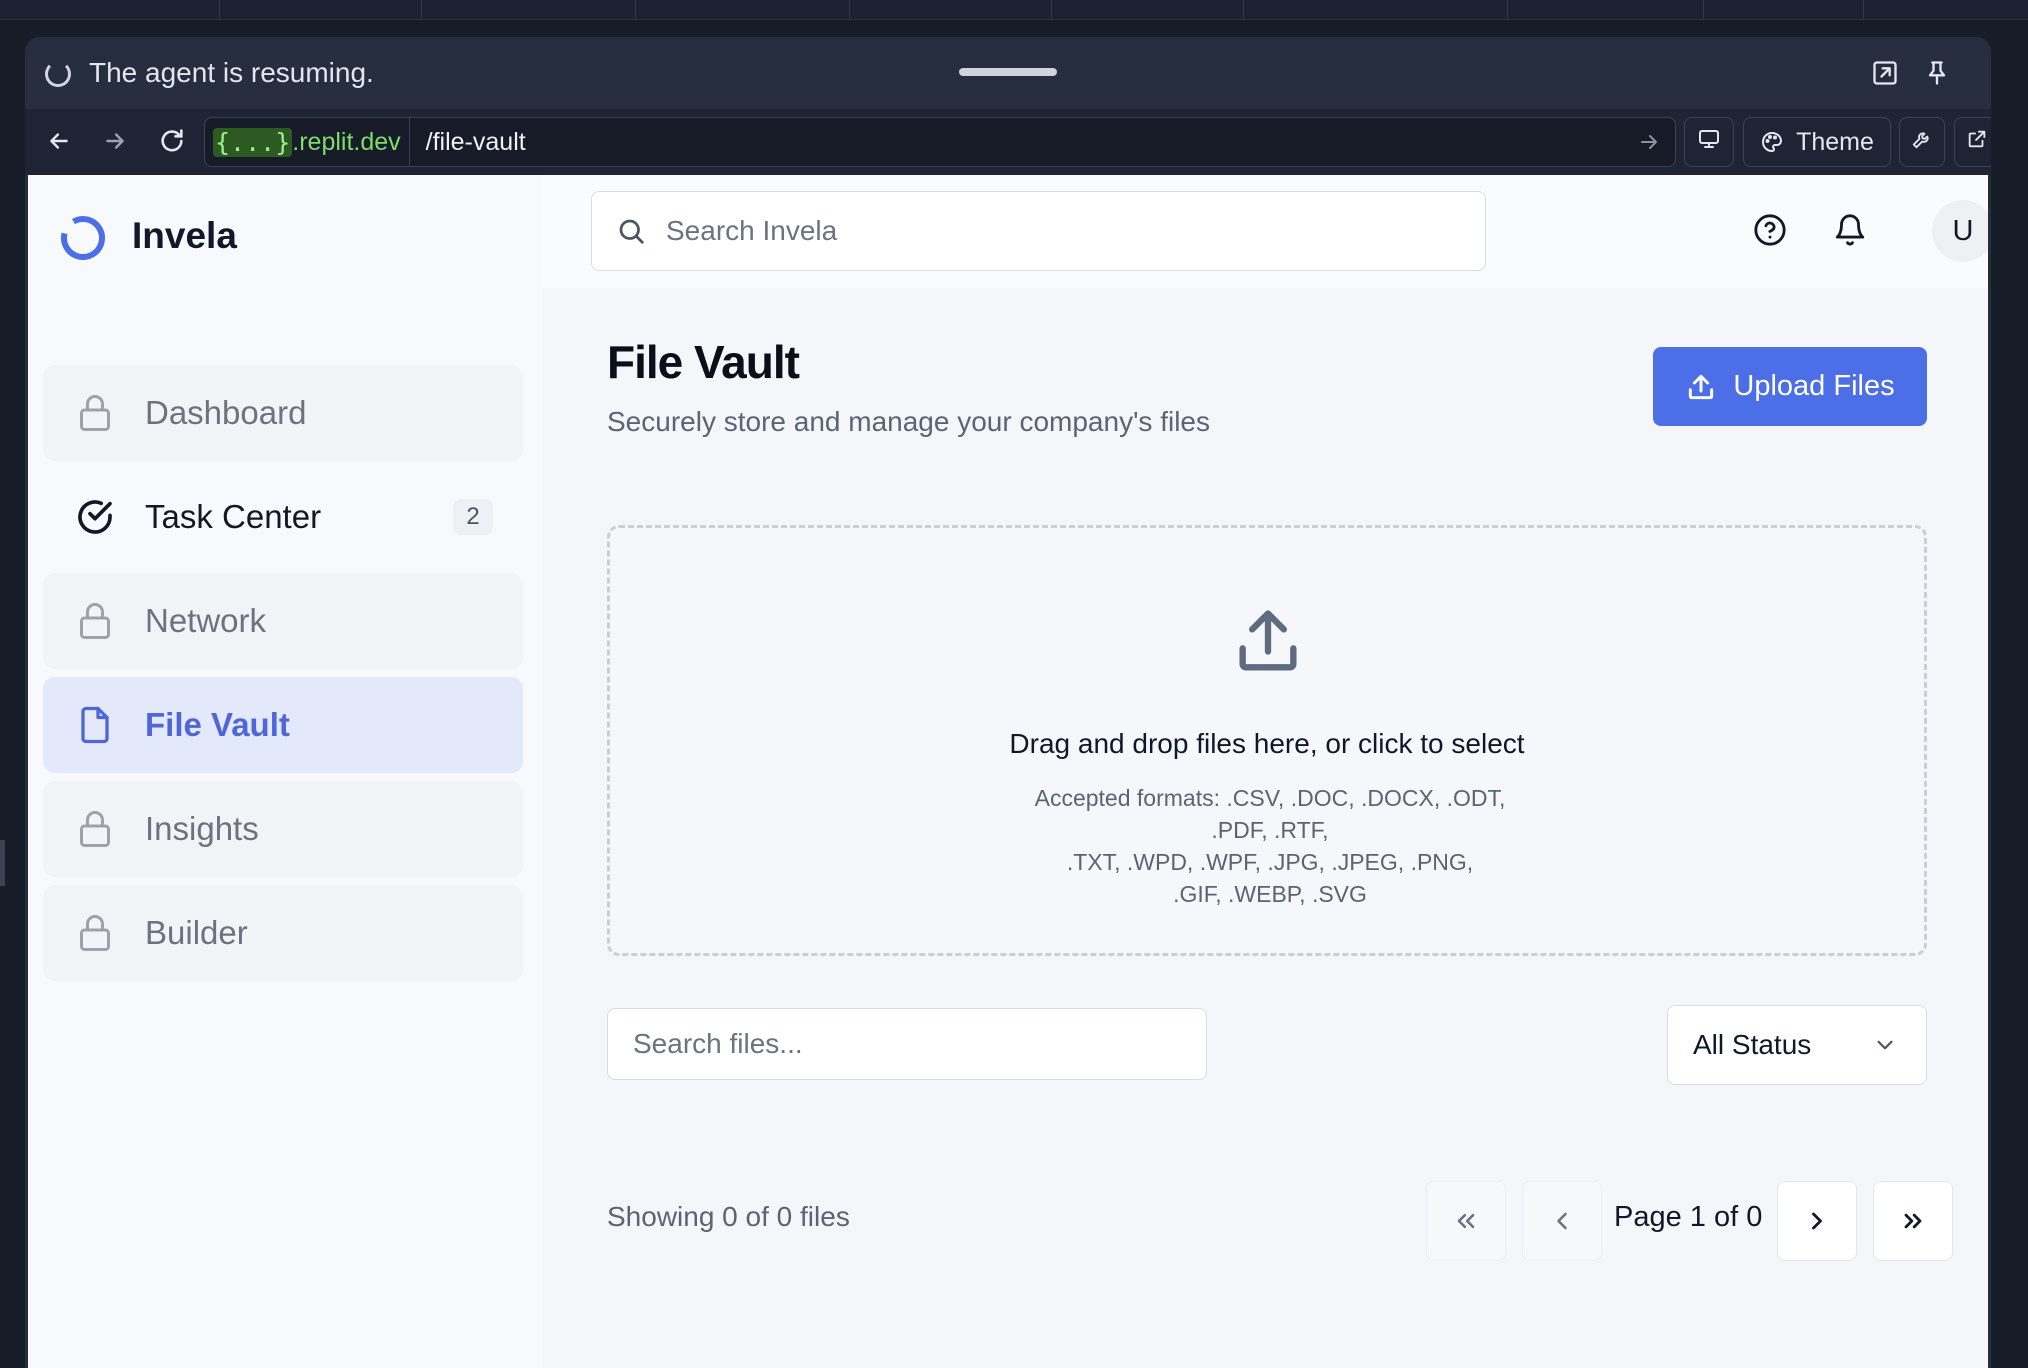 The height and width of the screenshot is (1368, 2028). I want to click on window-edge-marker, so click(2, 863).